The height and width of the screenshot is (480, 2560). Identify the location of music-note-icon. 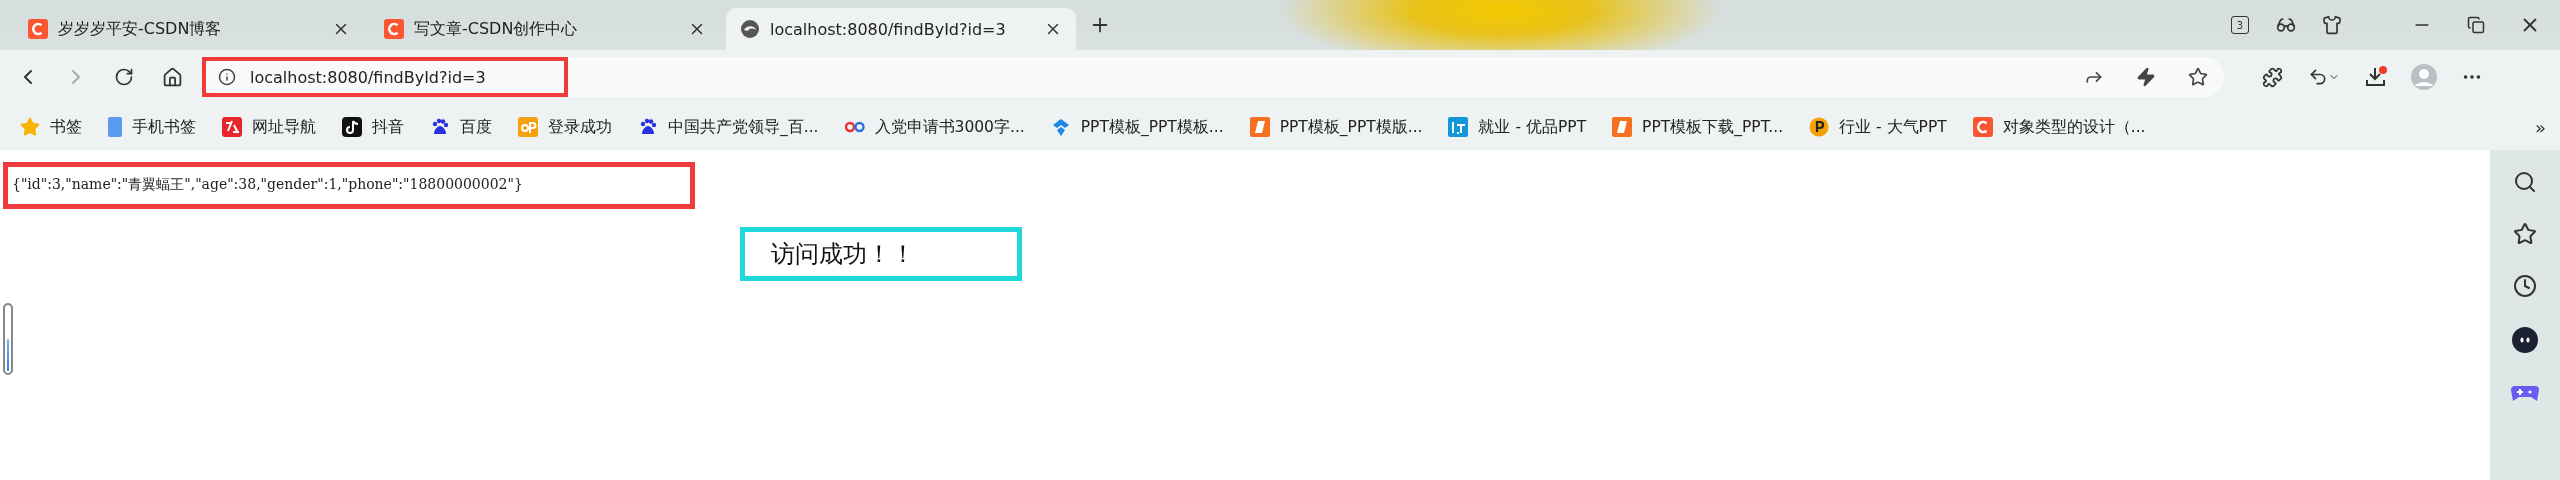
(352, 127).